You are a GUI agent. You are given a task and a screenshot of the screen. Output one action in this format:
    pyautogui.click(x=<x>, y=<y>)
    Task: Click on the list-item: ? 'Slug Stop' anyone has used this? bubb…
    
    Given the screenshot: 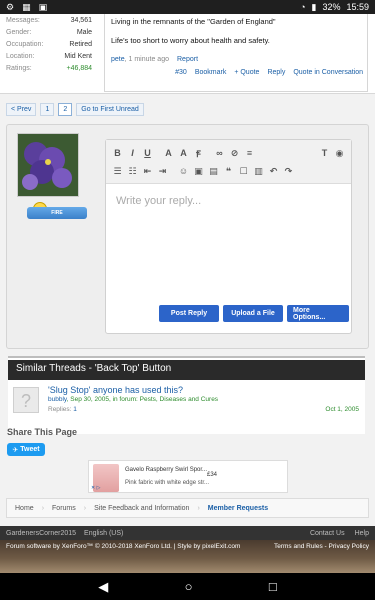 What is the action you would take?
    pyautogui.click(x=186, y=401)
    